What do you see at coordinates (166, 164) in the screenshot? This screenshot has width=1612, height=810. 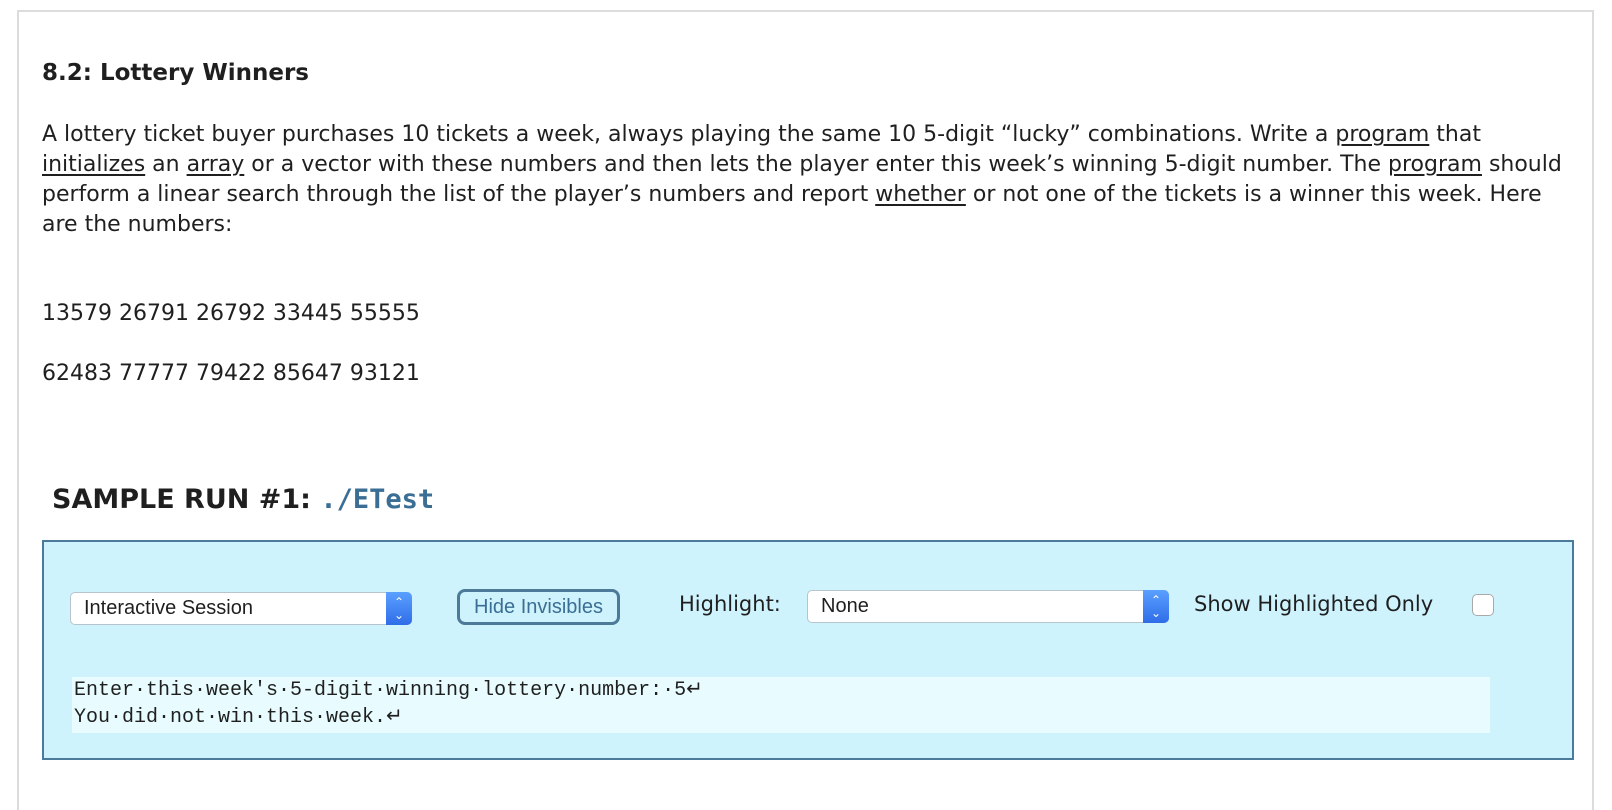 I see `desc-text: an` at bounding box center [166, 164].